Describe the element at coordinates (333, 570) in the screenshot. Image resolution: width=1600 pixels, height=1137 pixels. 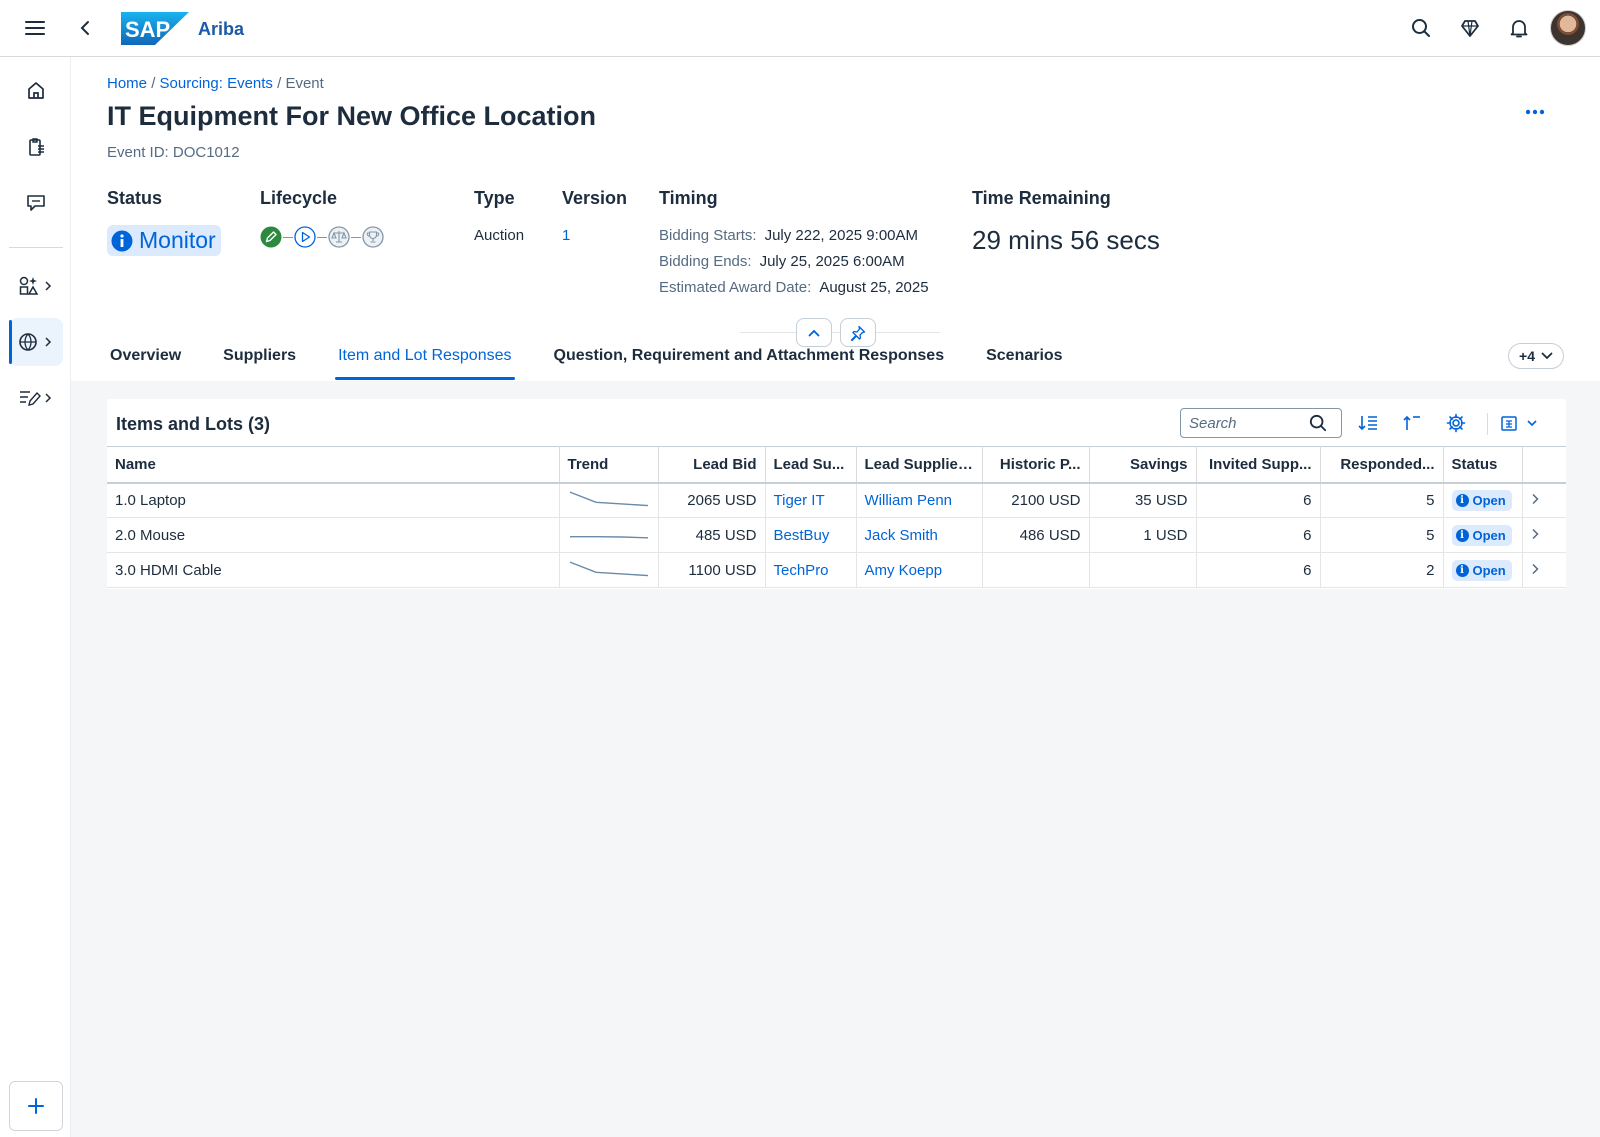
I see `cell-name: 3.0 HDMI Cable` at that location.